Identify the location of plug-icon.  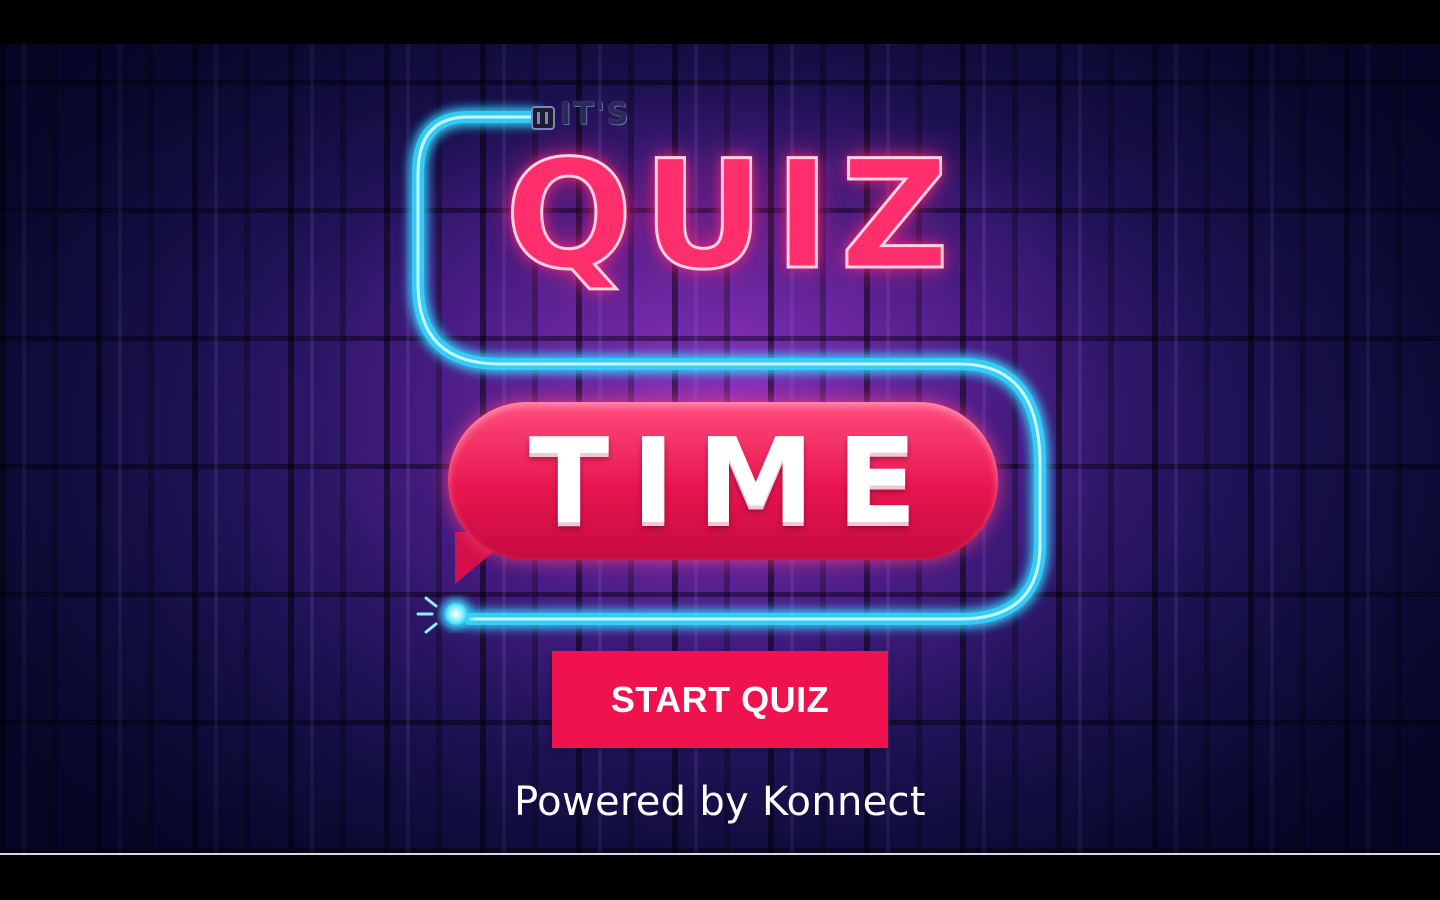
(543, 118).